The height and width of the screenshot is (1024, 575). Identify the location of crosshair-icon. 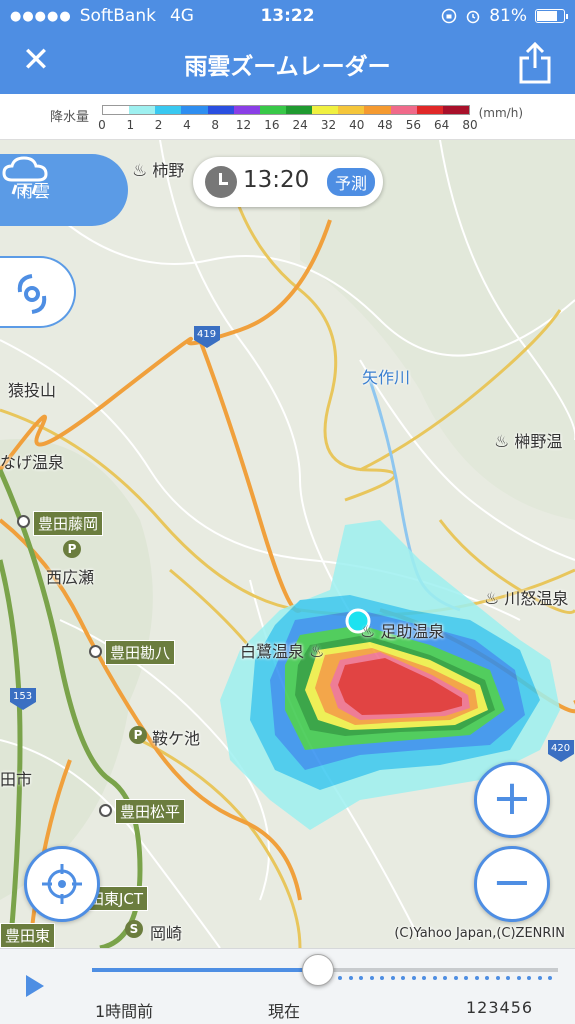
(62, 884).